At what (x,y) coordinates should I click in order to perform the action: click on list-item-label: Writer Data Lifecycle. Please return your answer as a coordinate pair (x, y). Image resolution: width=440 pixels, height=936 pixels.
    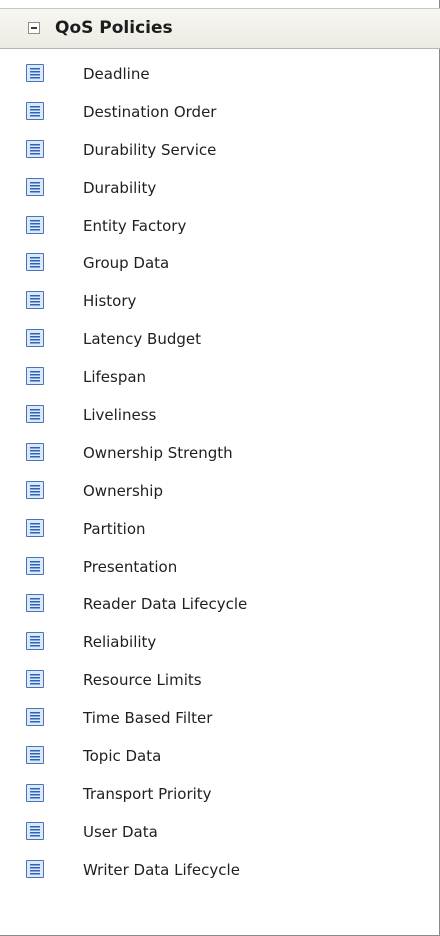
    Looking at the image, I should click on (161, 869).